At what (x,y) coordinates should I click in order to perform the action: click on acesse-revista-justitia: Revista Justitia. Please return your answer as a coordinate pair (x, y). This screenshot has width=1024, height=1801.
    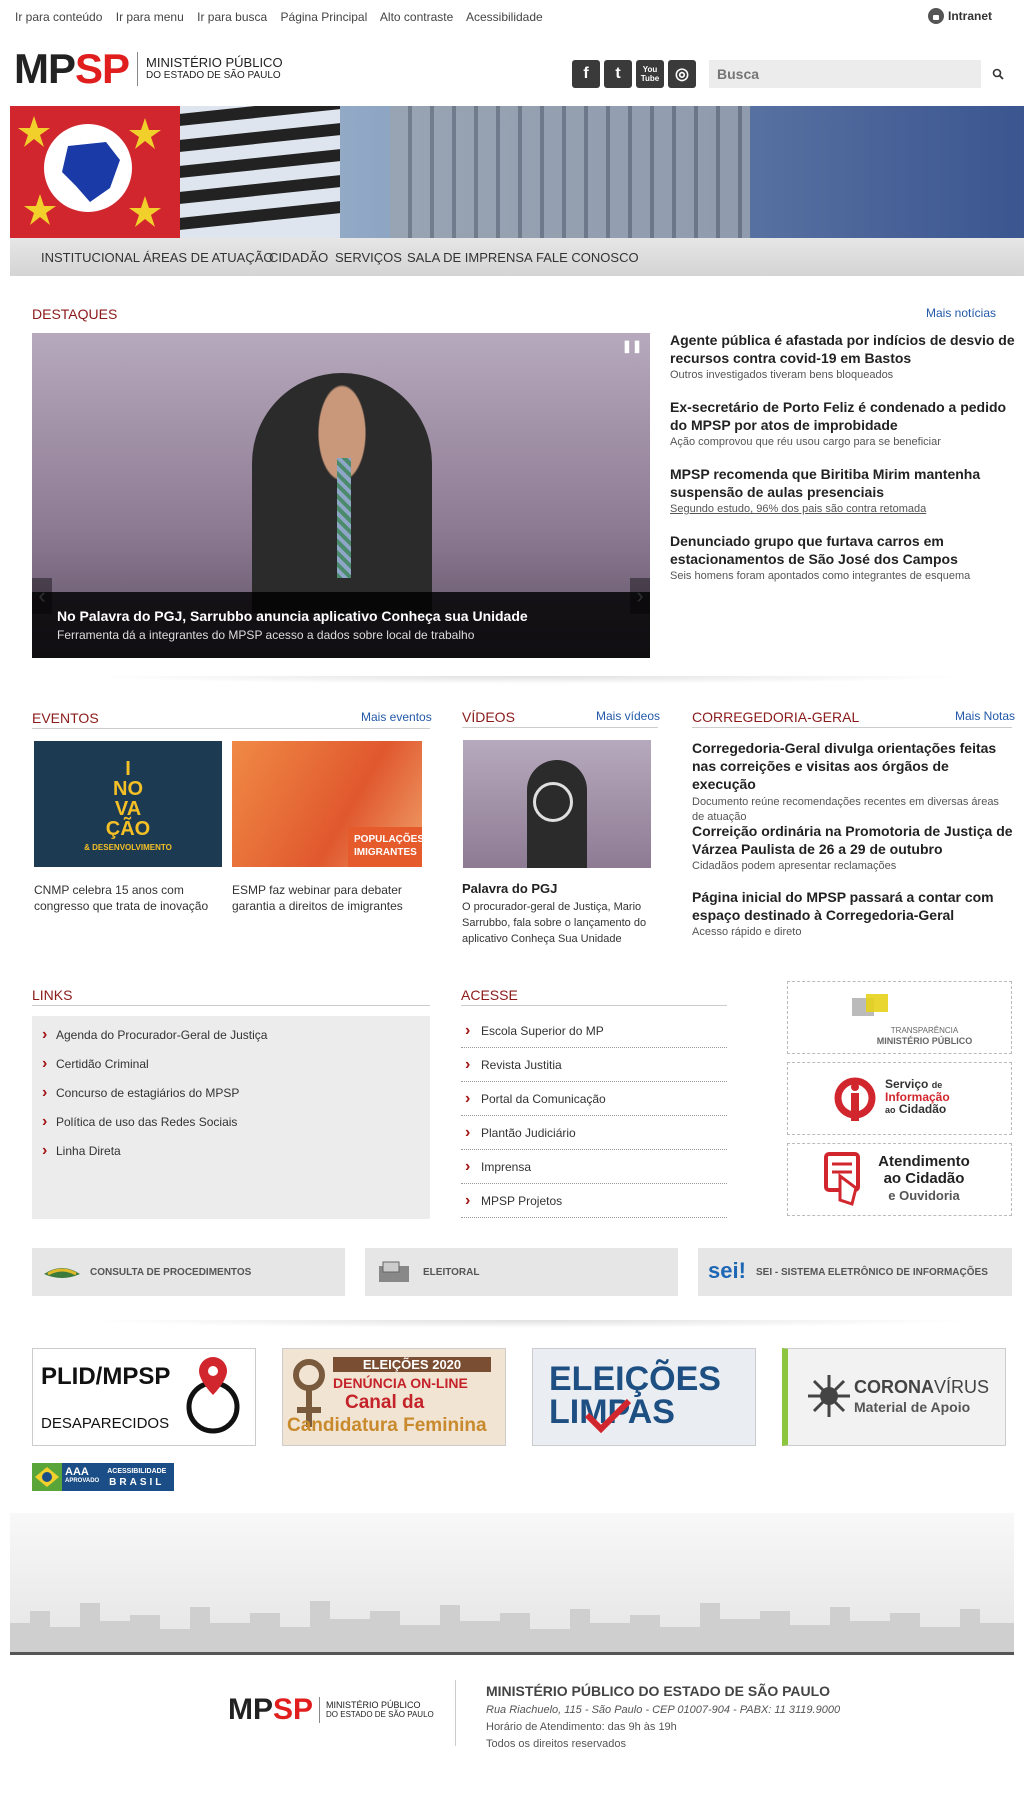
    Looking at the image, I should click on (594, 1065).